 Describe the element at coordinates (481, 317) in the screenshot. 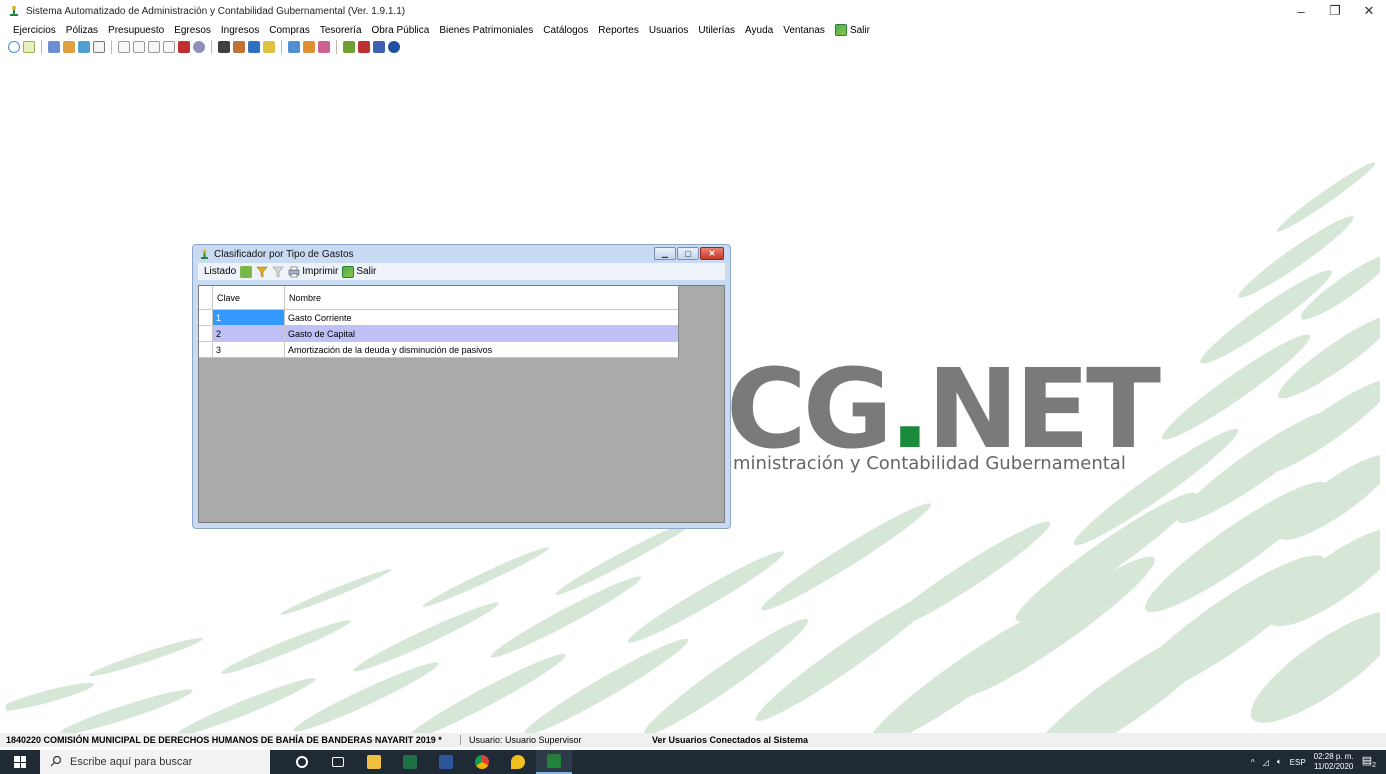

I see `cell-nombre: Gasto Corriente` at that location.